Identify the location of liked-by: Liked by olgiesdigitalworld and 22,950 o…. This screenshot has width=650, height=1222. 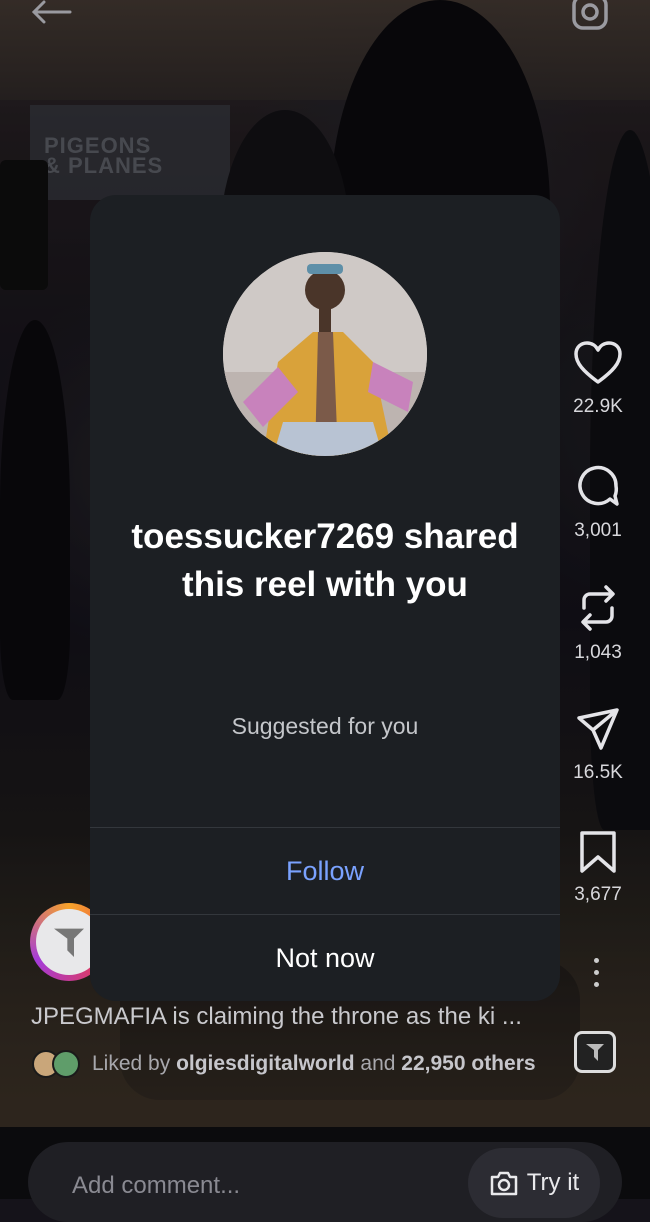
(284, 1064).